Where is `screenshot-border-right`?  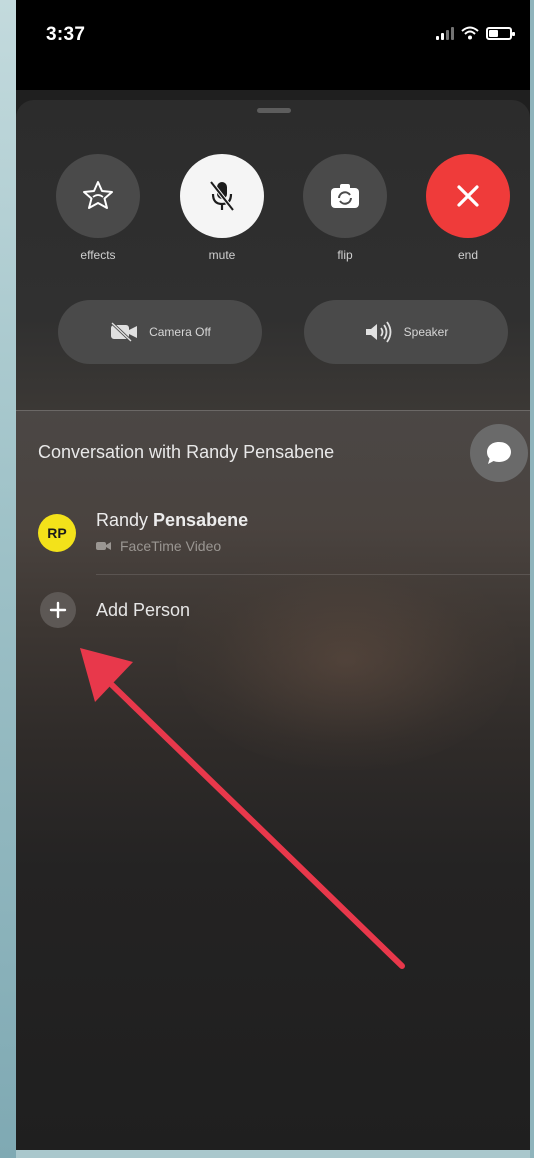 screenshot-border-right is located at coordinates (532, 579).